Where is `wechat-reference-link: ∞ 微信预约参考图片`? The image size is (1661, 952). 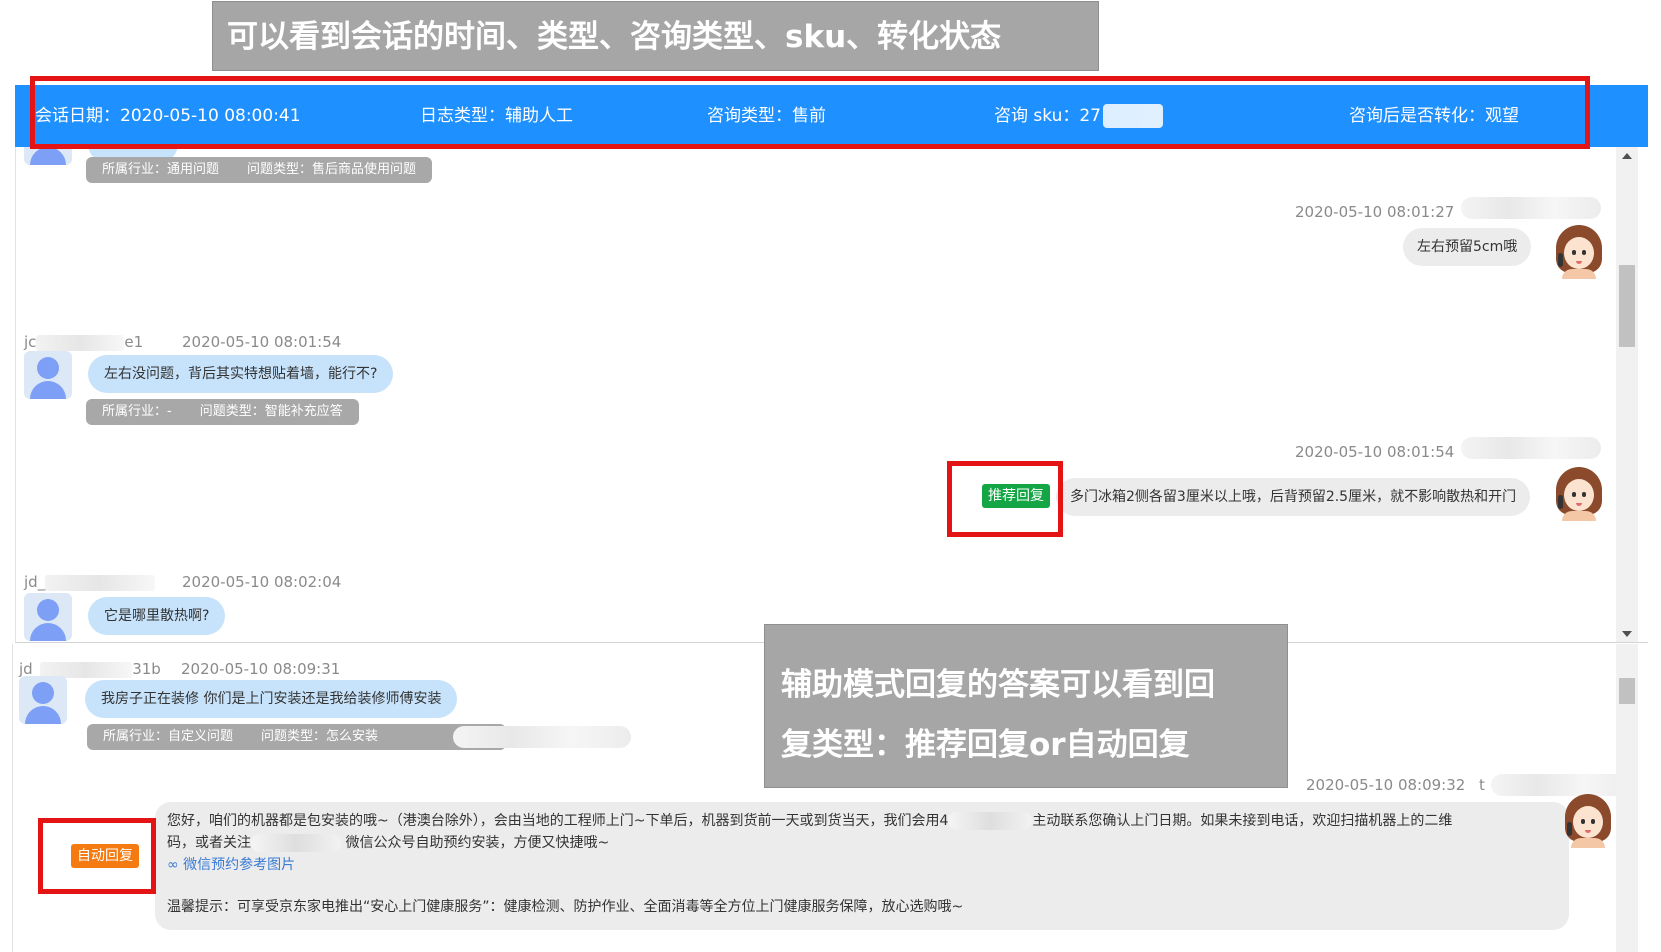 wechat-reference-link: ∞ 微信预约参考图片 is located at coordinates (231, 864).